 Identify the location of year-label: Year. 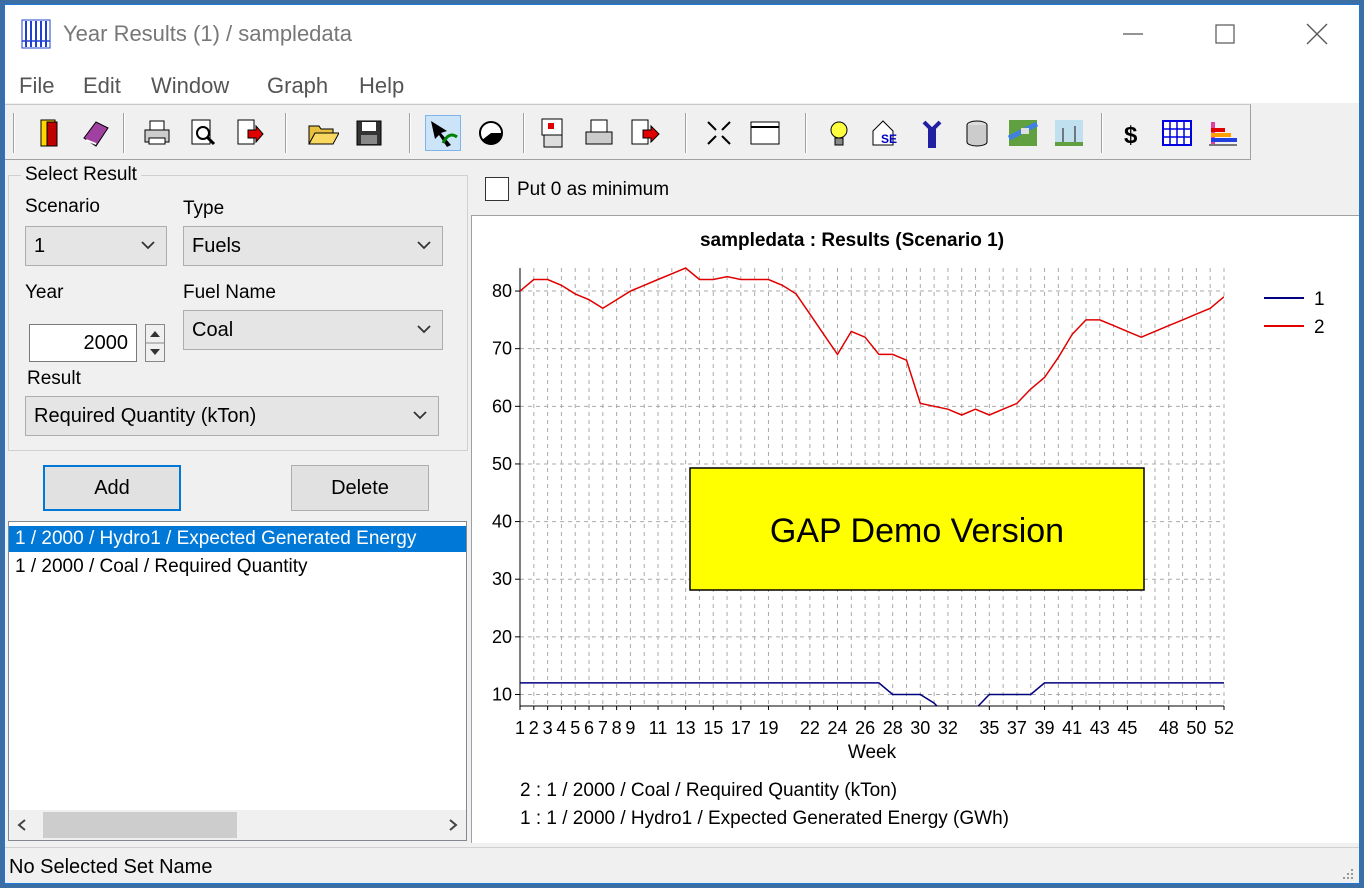
(44, 292).